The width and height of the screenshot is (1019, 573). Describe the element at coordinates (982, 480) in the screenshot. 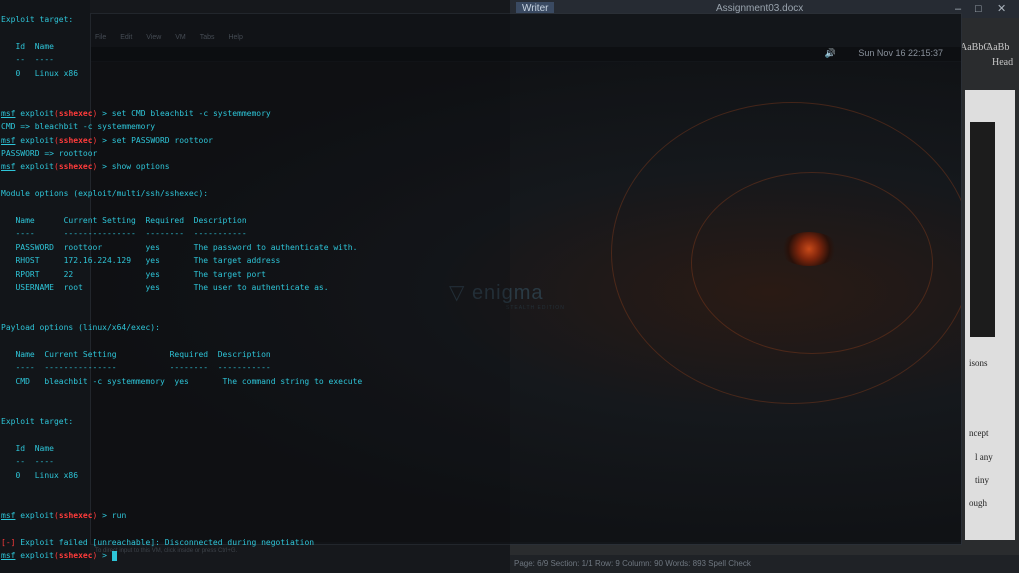

I see `text-fragment: tiny` at that location.